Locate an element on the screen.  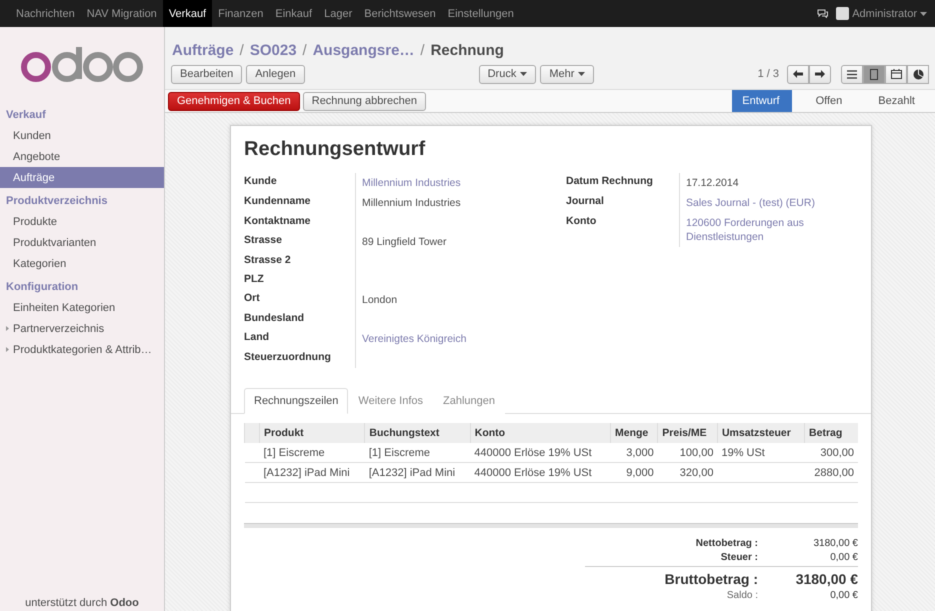
toolbar-button: Bearbeiten is located at coordinates (206, 74).